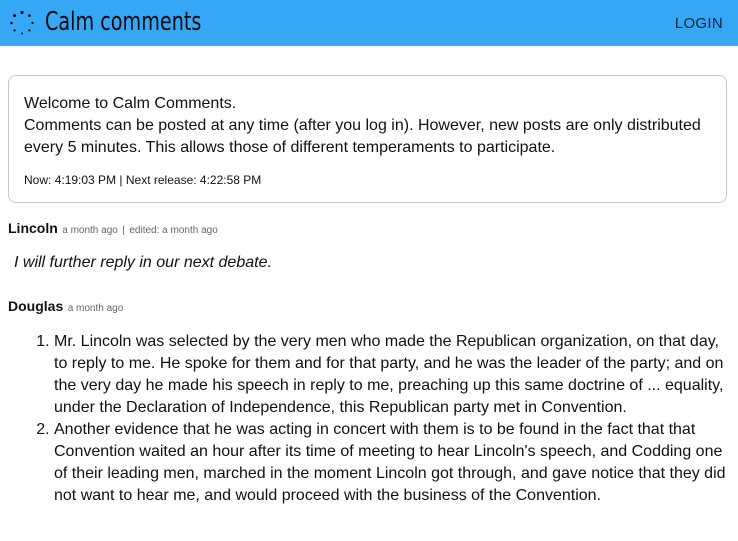  I want to click on comment-header: Douglas a month ago, so click(370, 307).